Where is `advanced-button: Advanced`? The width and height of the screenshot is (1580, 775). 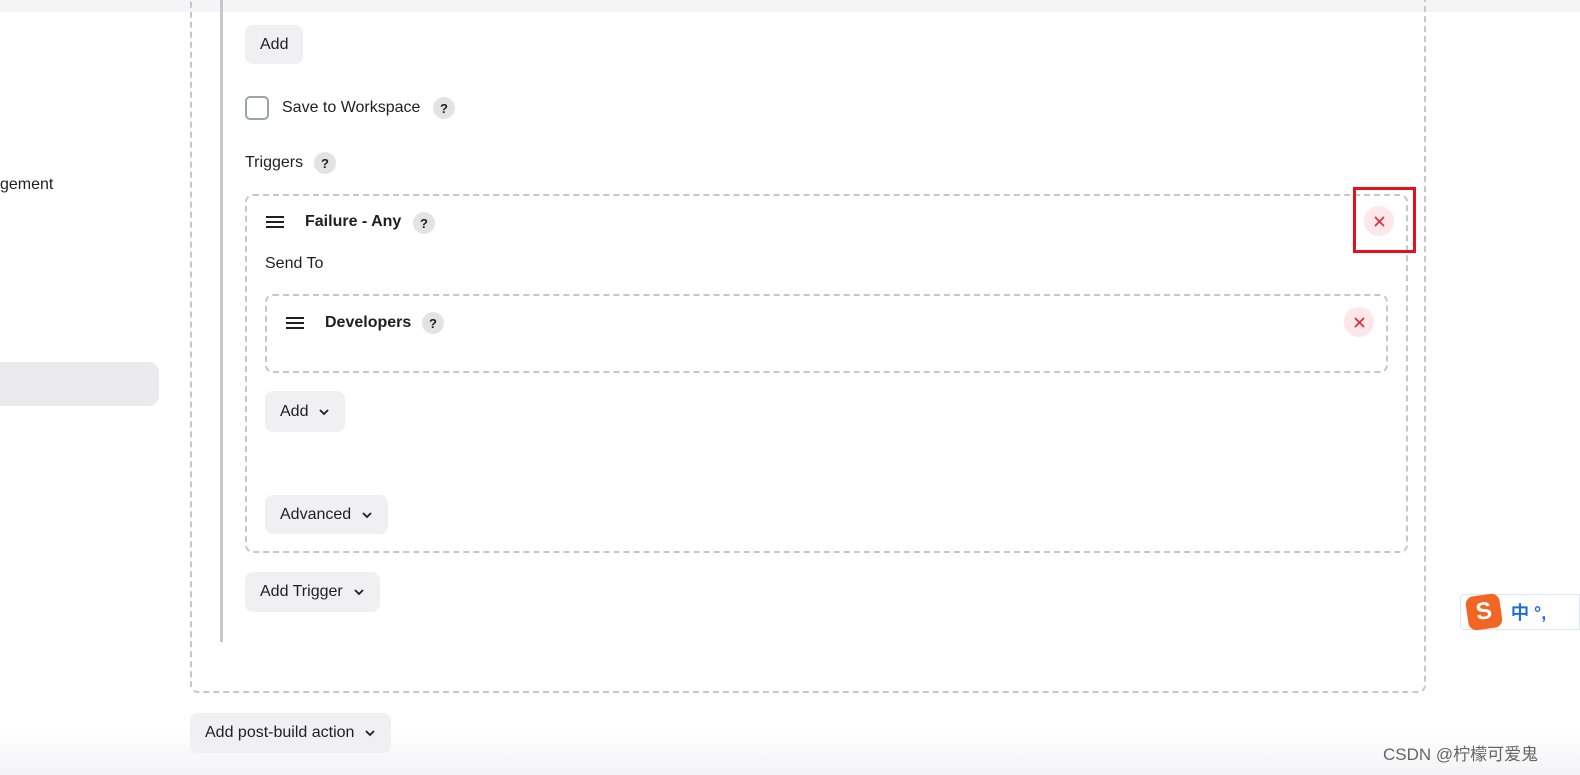
advanced-button: Advanced is located at coordinates (327, 514).